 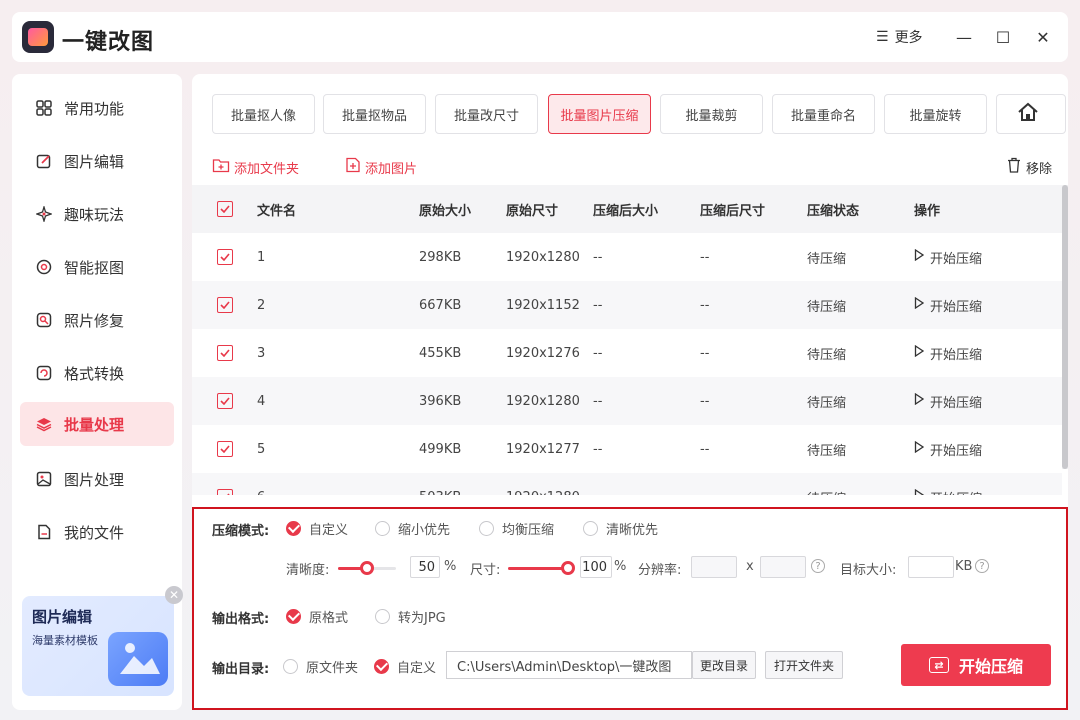 I want to click on sidebar-item-image: 图片处理, so click(x=97, y=479).